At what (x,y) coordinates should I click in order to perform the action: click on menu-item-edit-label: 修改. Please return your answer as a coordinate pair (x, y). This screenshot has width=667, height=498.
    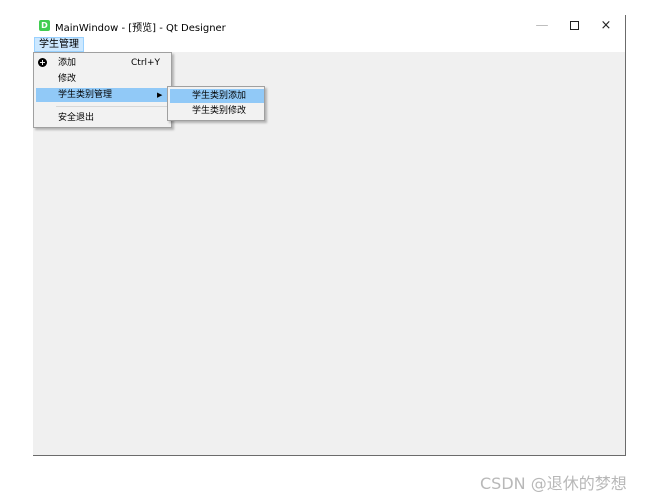
    Looking at the image, I should click on (67, 79).